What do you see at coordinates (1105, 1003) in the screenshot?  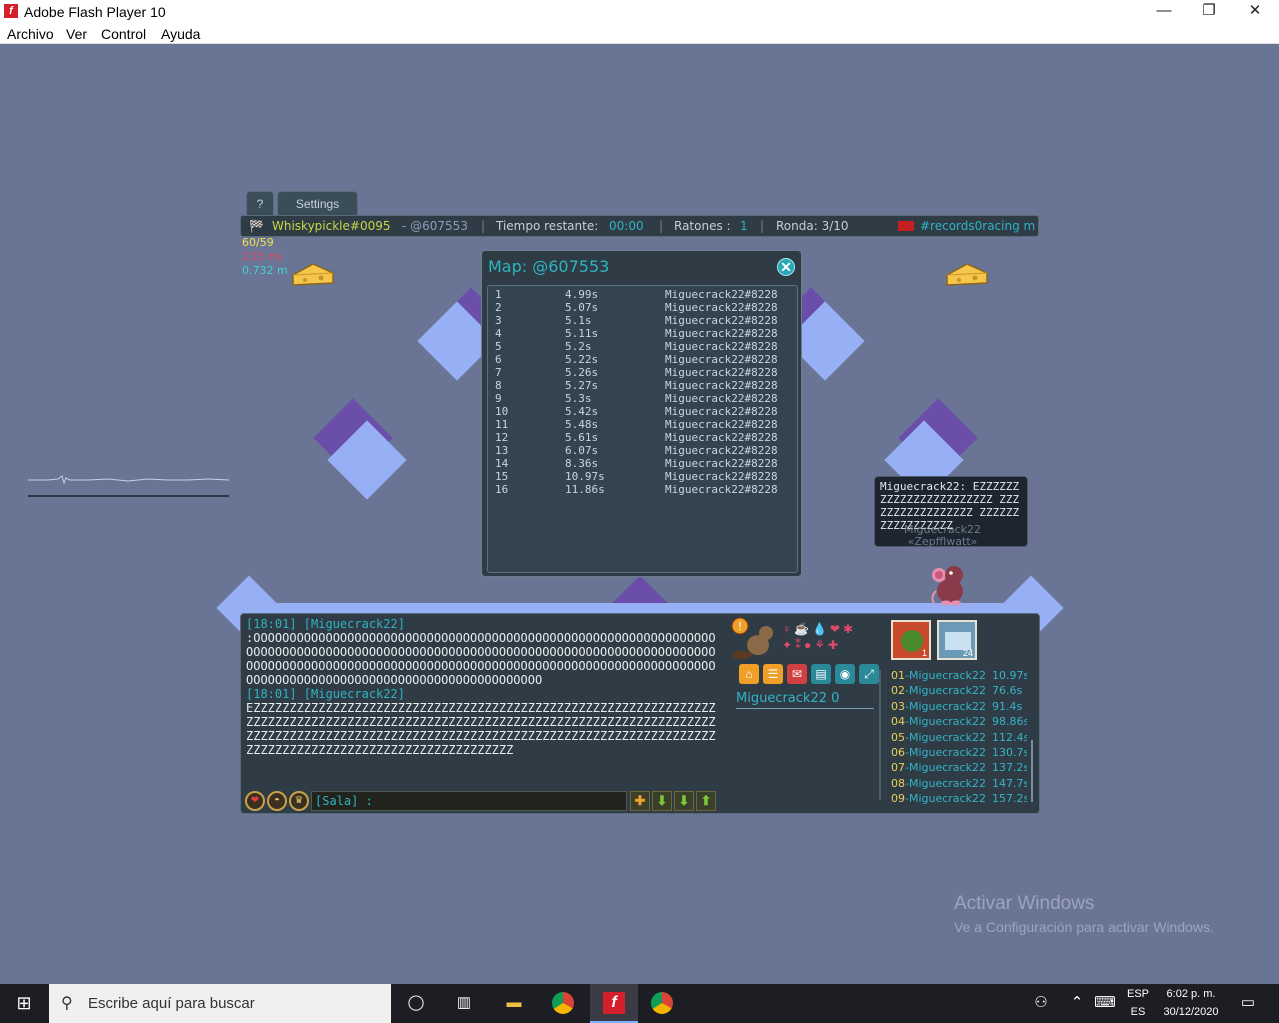 I see `keyboard-icon: ⌨` at bounding box center [1105, 1003].